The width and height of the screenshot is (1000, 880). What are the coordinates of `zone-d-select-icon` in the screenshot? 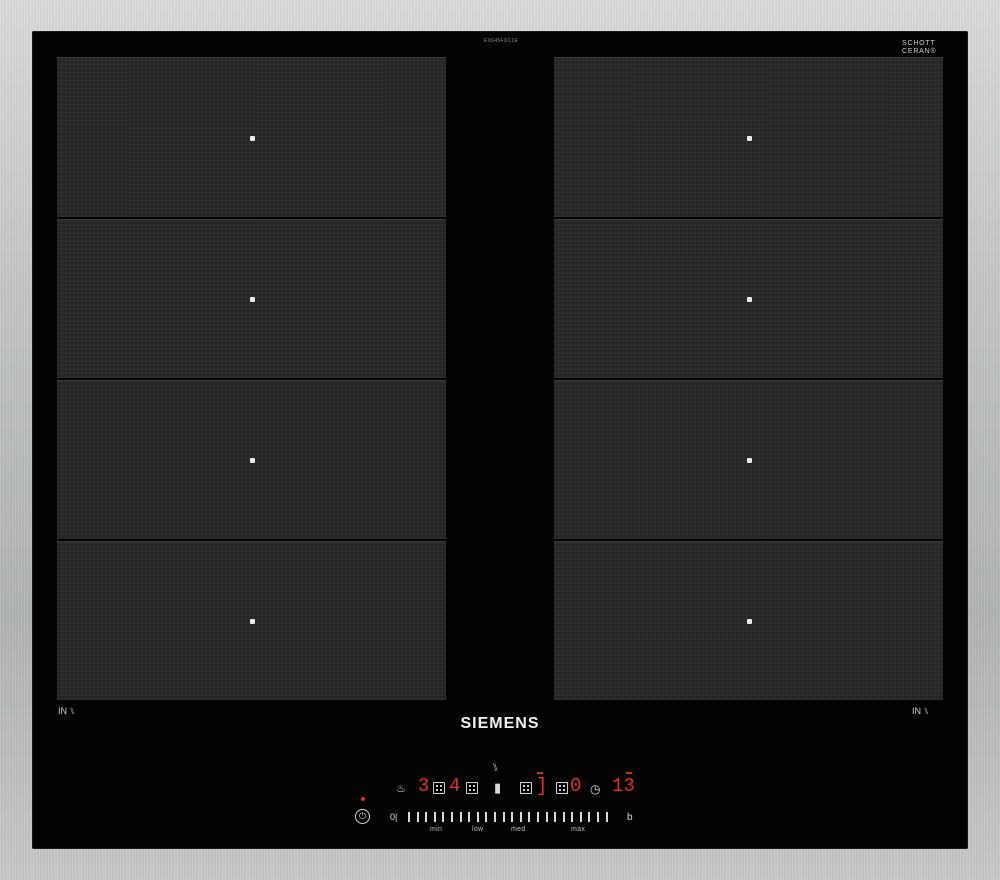 It's located at (562, 788).